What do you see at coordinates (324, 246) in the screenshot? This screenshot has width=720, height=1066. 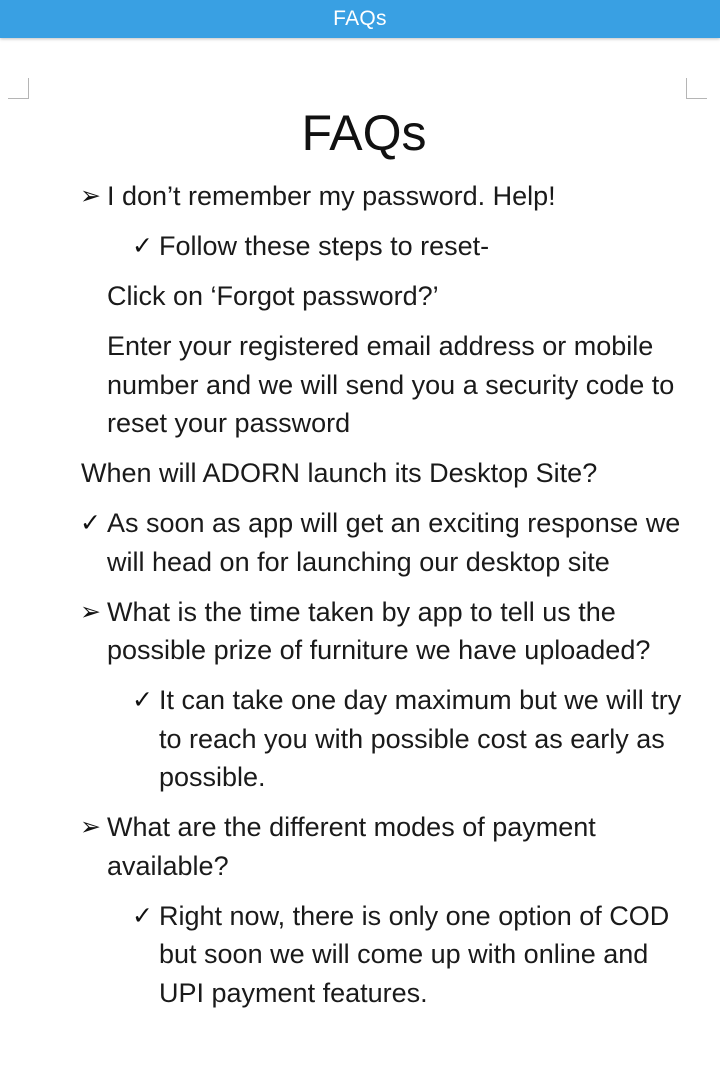 I see `faq-answer-text: Follow these steps to reset-` at bounding box center [324, 246].